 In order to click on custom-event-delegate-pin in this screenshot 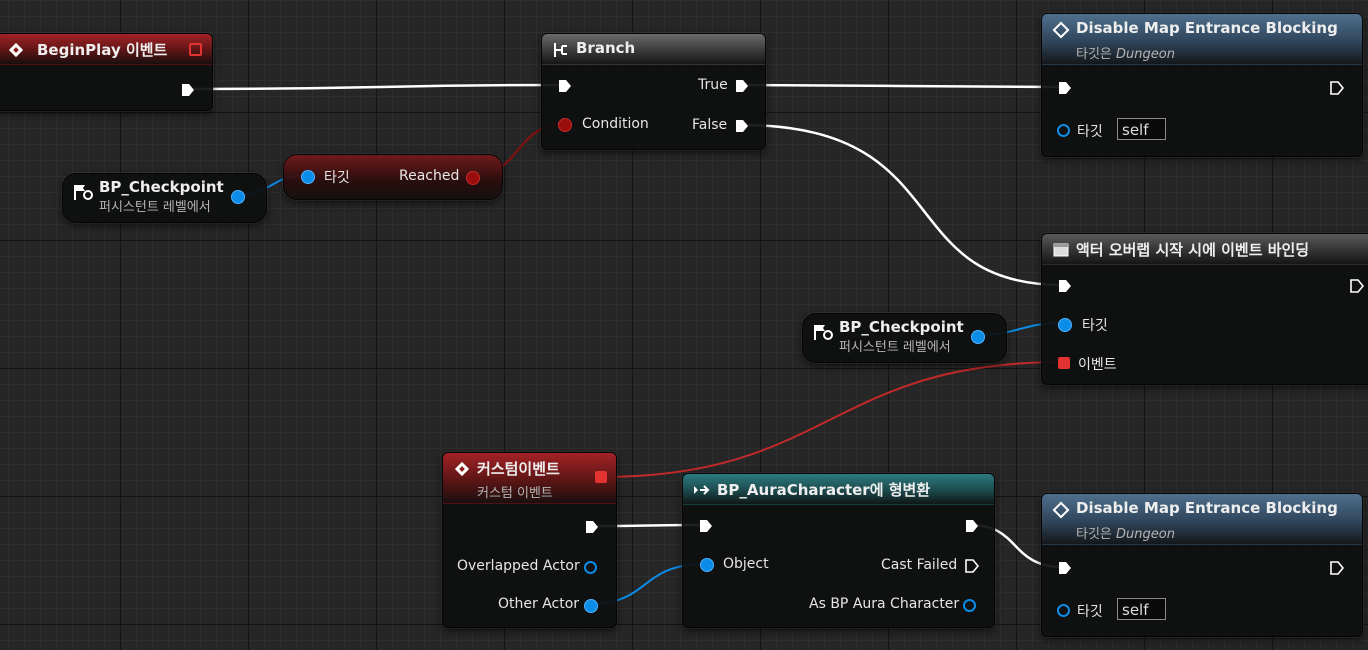, I will do `click(601, 477)`.